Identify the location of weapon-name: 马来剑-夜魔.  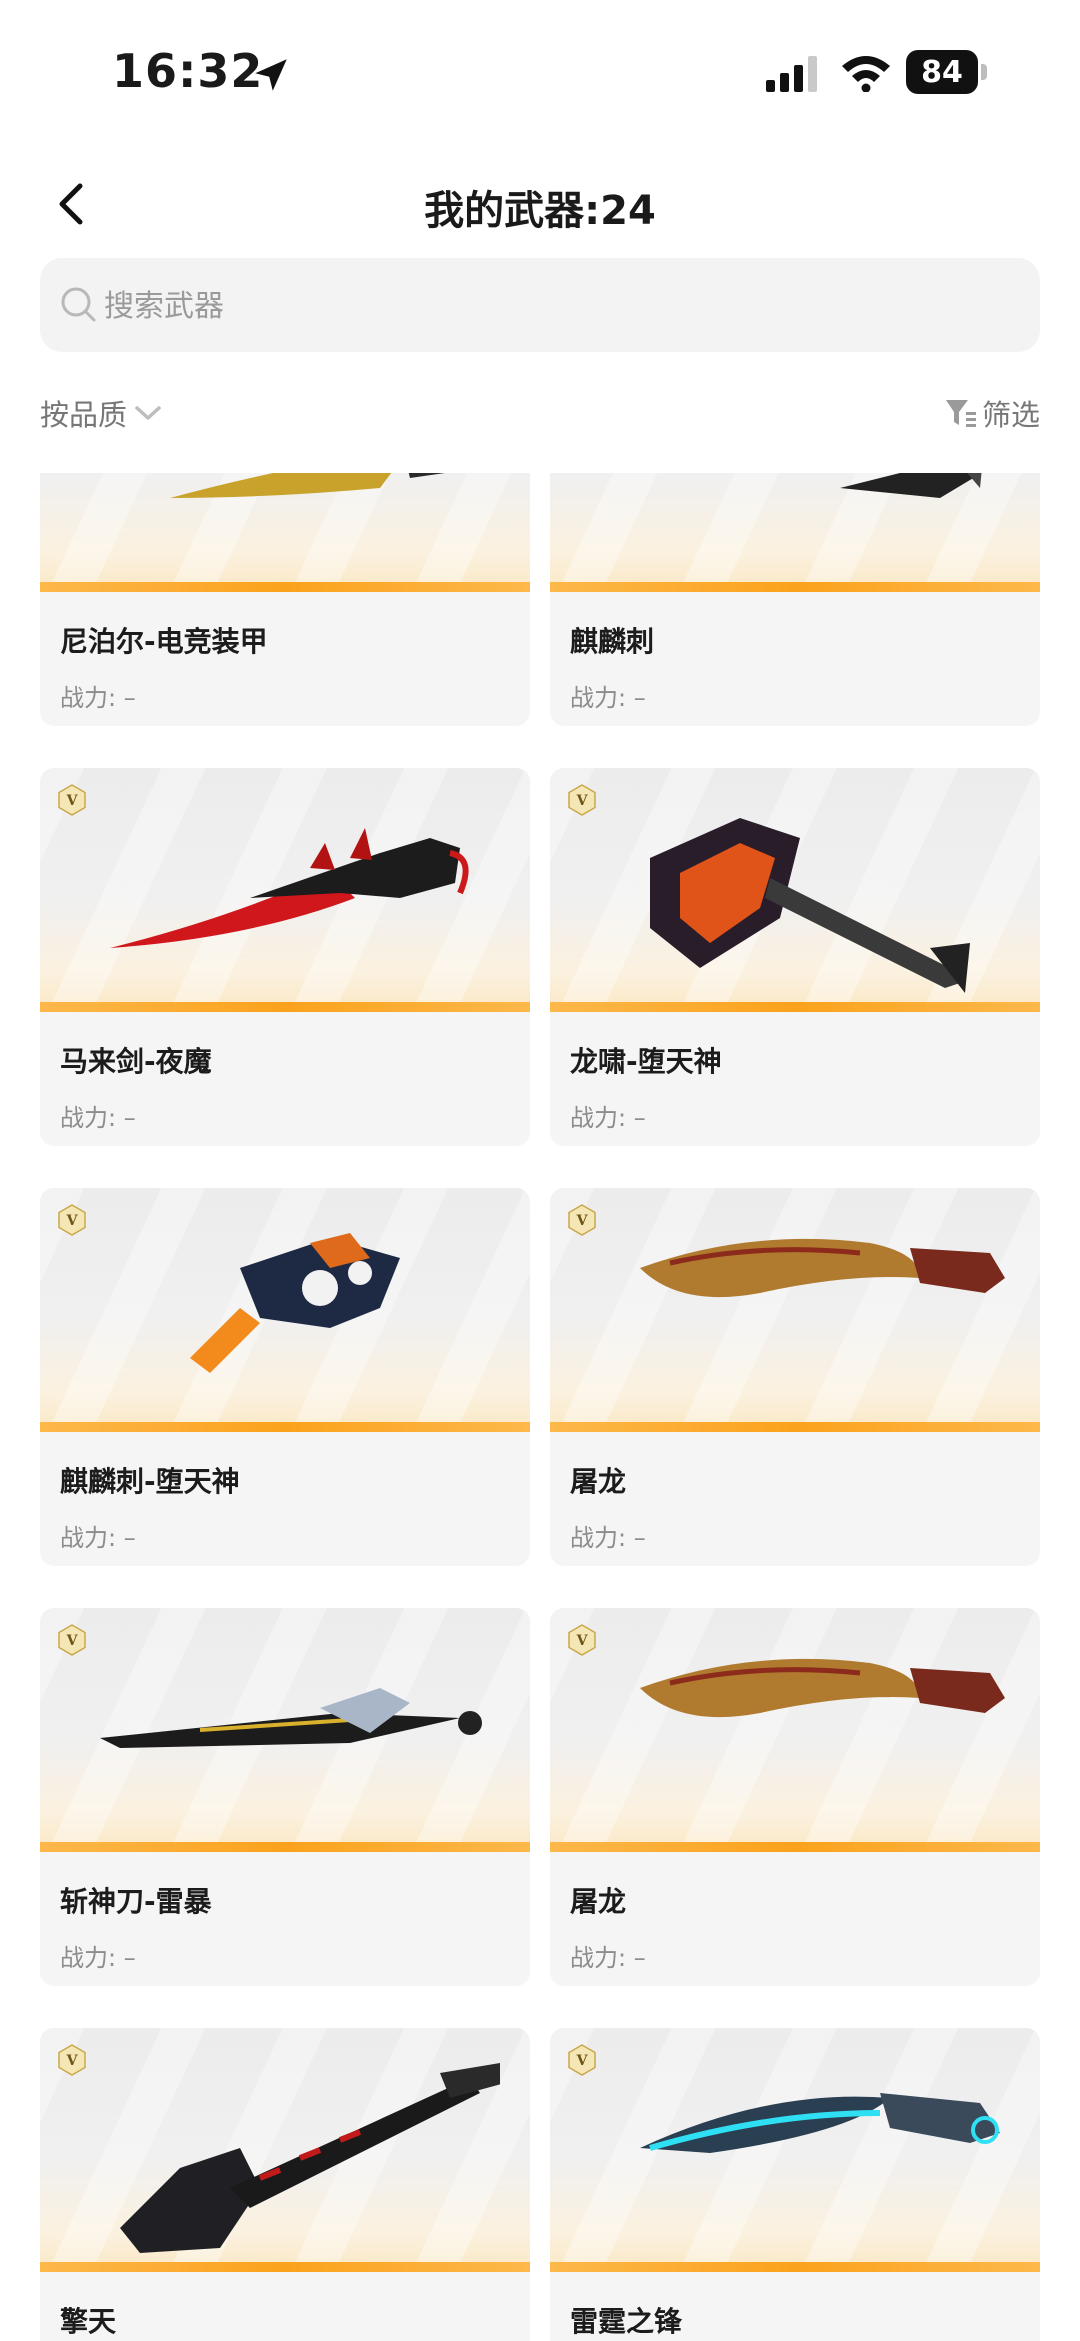
(136, 1061).